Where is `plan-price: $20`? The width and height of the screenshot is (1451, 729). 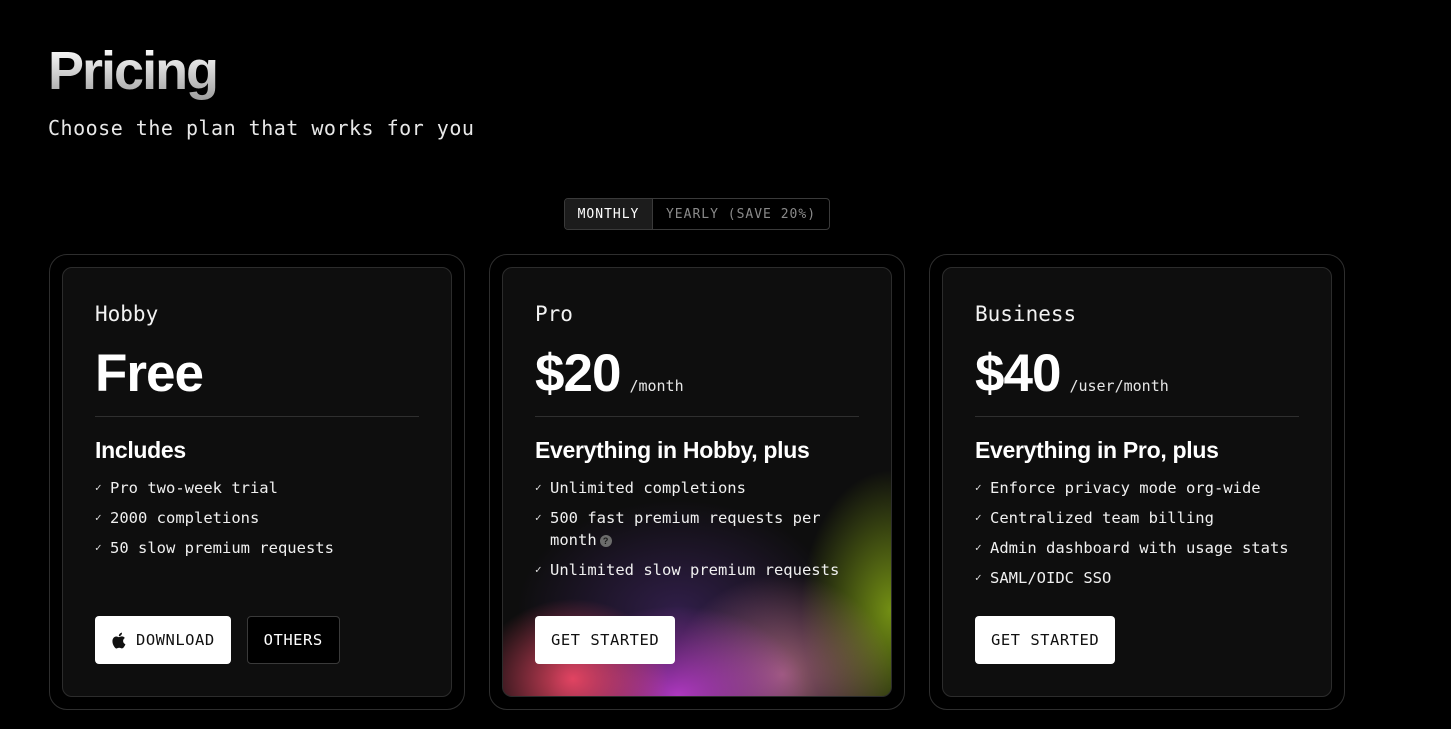
plan-price: $20 is located at coordinates (578, 373).